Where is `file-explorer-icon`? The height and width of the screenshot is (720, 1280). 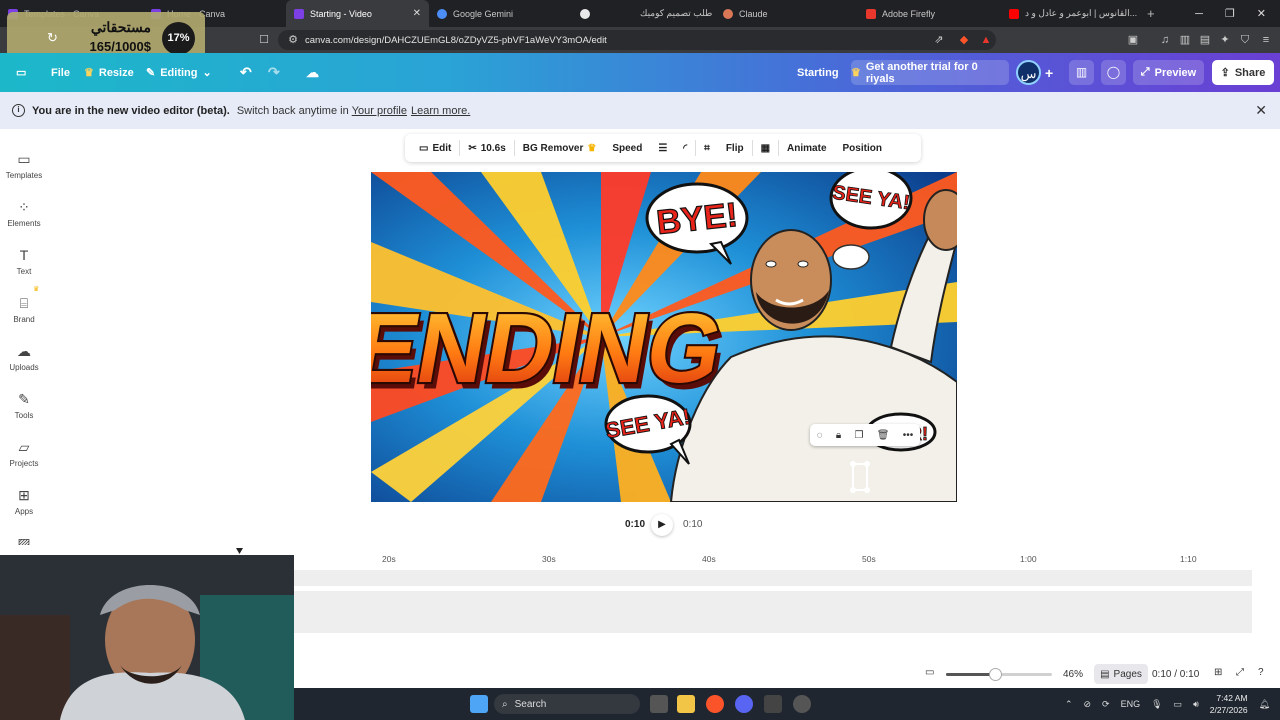
file-explorer-icon is located at coordinates (686, 704).